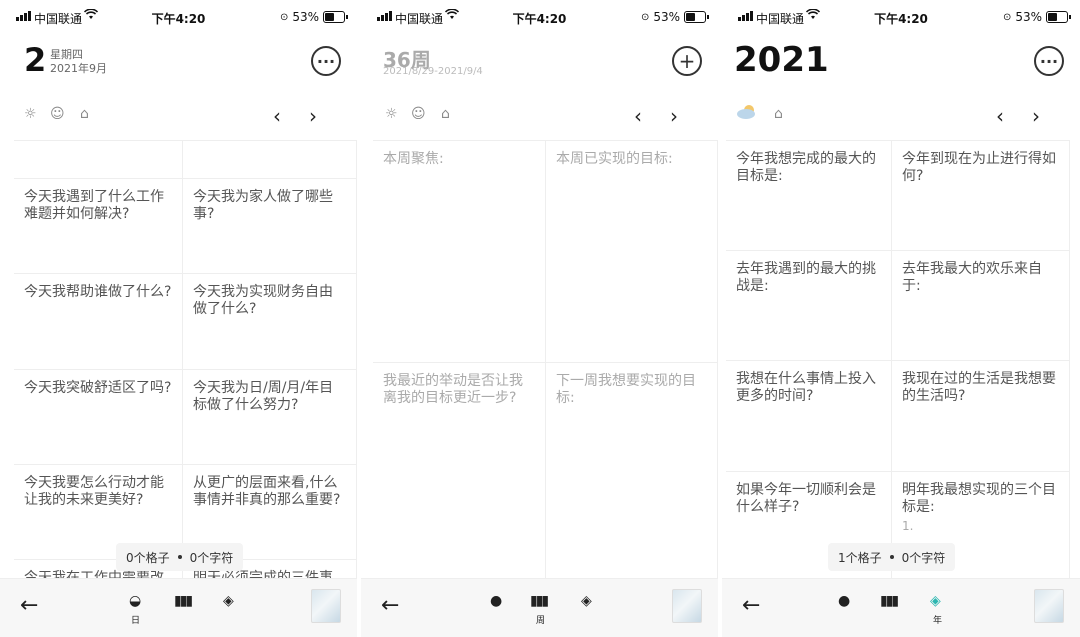 The width and height of the screenshot is (1080, 637). What do you see at coordinates (459, 251) in the screenshot?
I see `grid-cell: 本周聚焦:` at bounding box center [459, 251].